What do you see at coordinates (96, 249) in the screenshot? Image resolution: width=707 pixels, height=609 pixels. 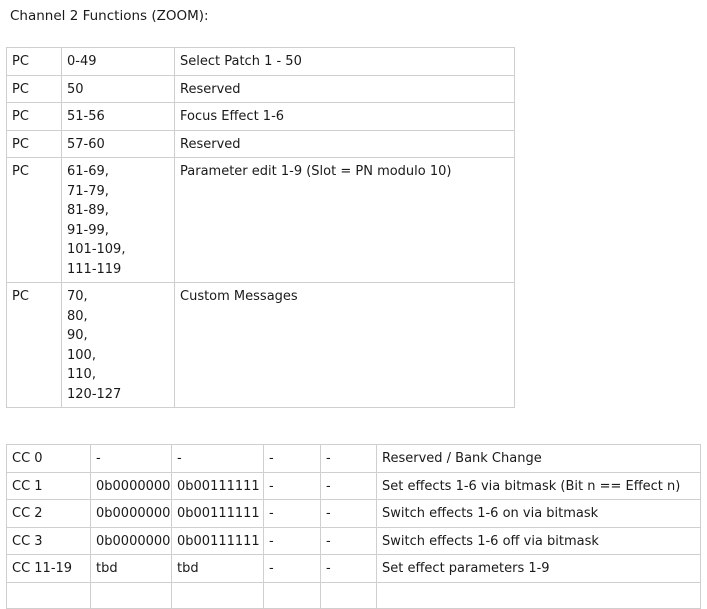 I see `pc-range-line: 101-109,` at bounding box center [96, 249].